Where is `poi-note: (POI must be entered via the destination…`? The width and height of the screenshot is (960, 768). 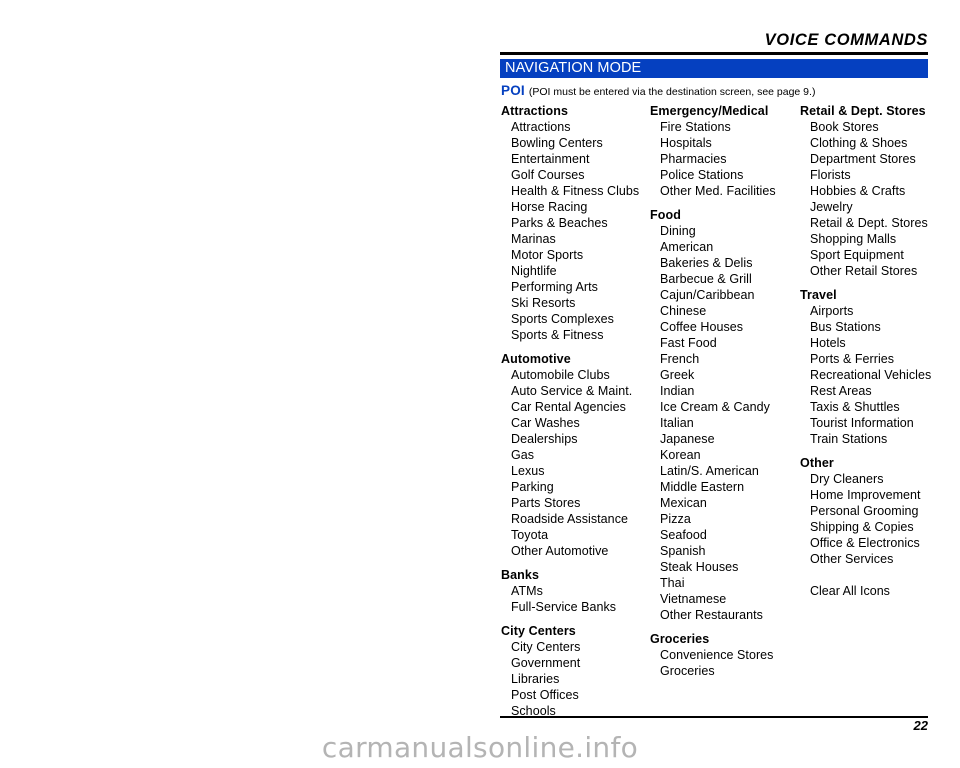 poi-note: (POI must be entered via the destination… is located at coordinates (672, 92).